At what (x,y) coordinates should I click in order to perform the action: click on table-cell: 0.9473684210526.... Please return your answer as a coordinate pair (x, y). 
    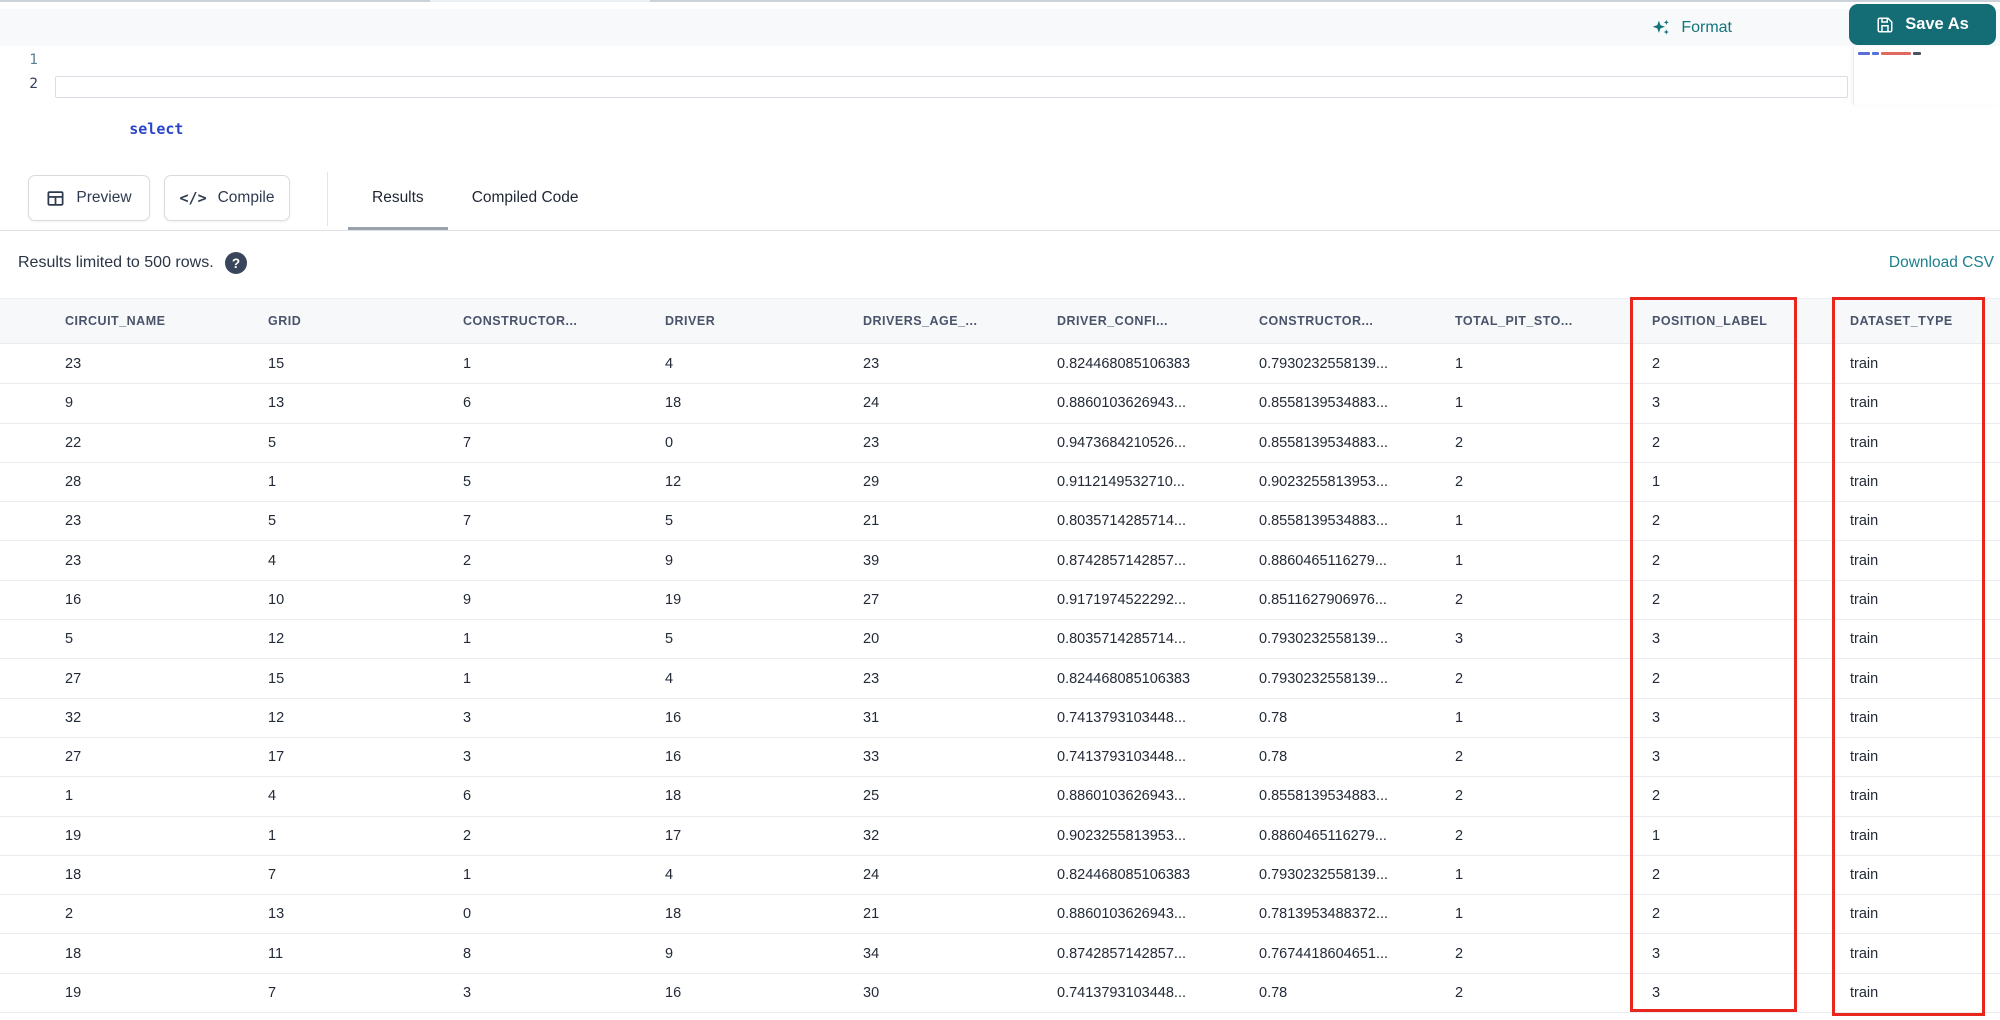
    Looking at the image, I should click on (1122, 442).